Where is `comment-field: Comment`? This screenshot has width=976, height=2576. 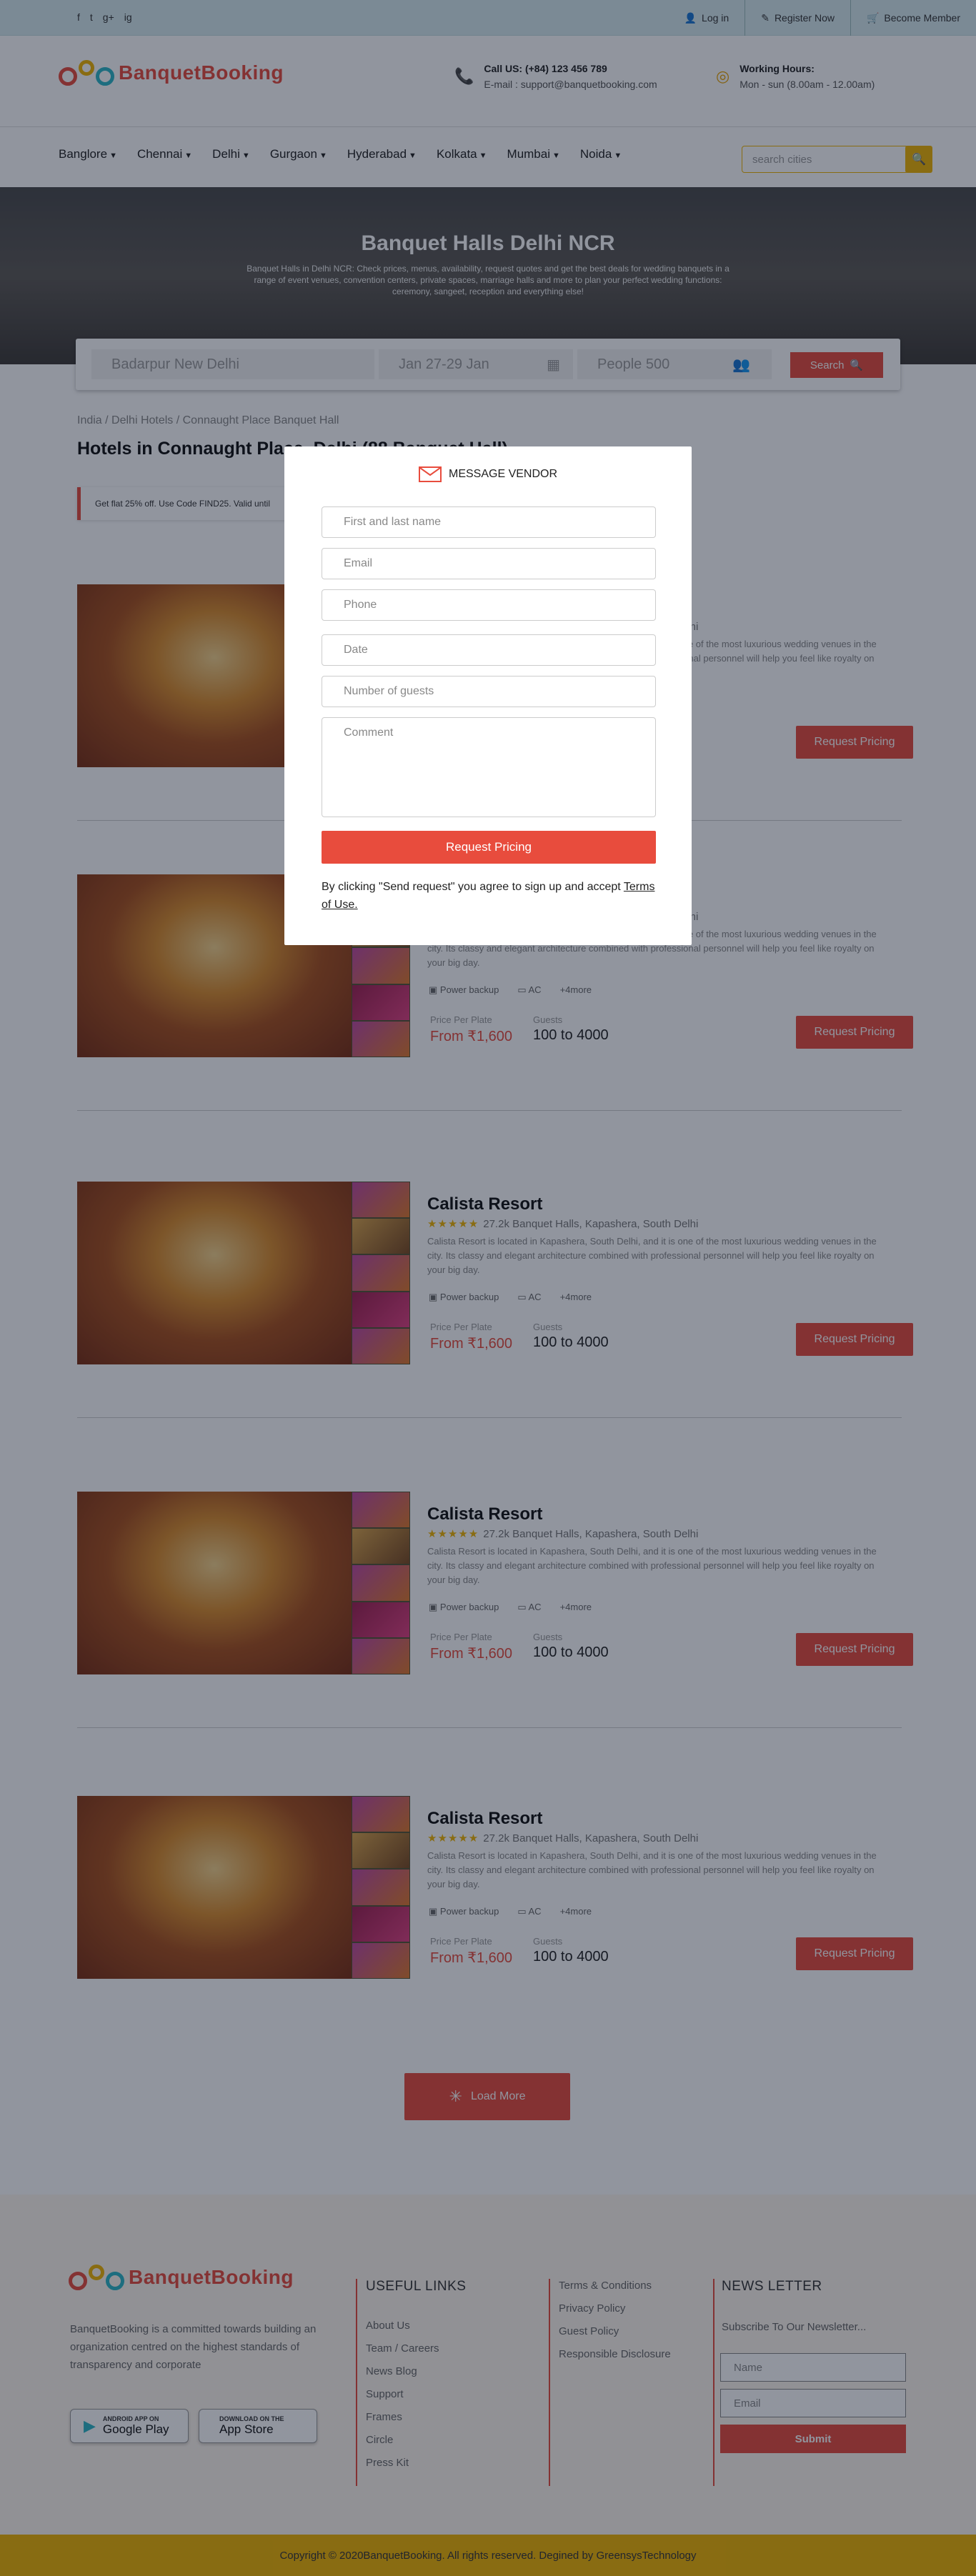
comment-field: Comment is located at coordinates (489, 767).